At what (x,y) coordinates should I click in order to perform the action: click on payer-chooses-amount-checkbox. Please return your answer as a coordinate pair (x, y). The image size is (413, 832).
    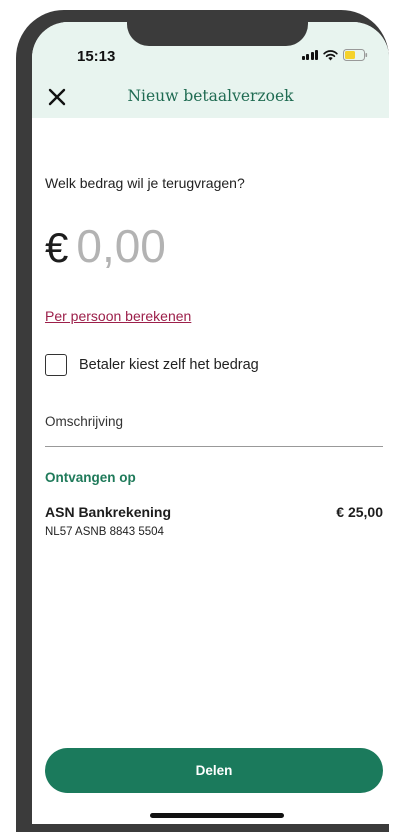
    Looking at the image, I should click on (56, 365).